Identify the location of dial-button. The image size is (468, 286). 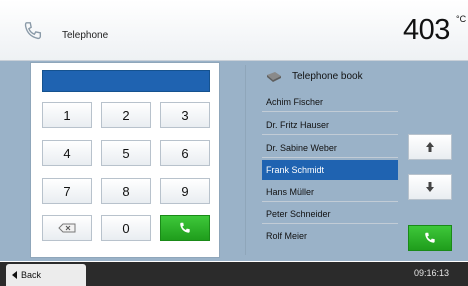
(185, 228).